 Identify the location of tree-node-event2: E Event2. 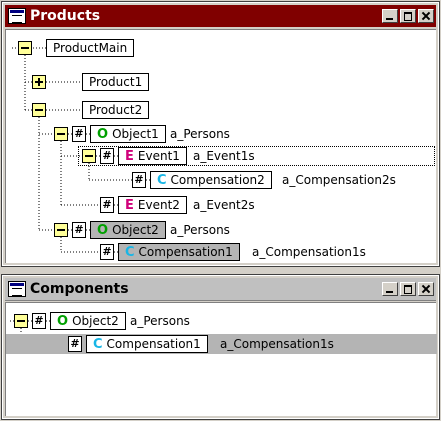
(152, 205).